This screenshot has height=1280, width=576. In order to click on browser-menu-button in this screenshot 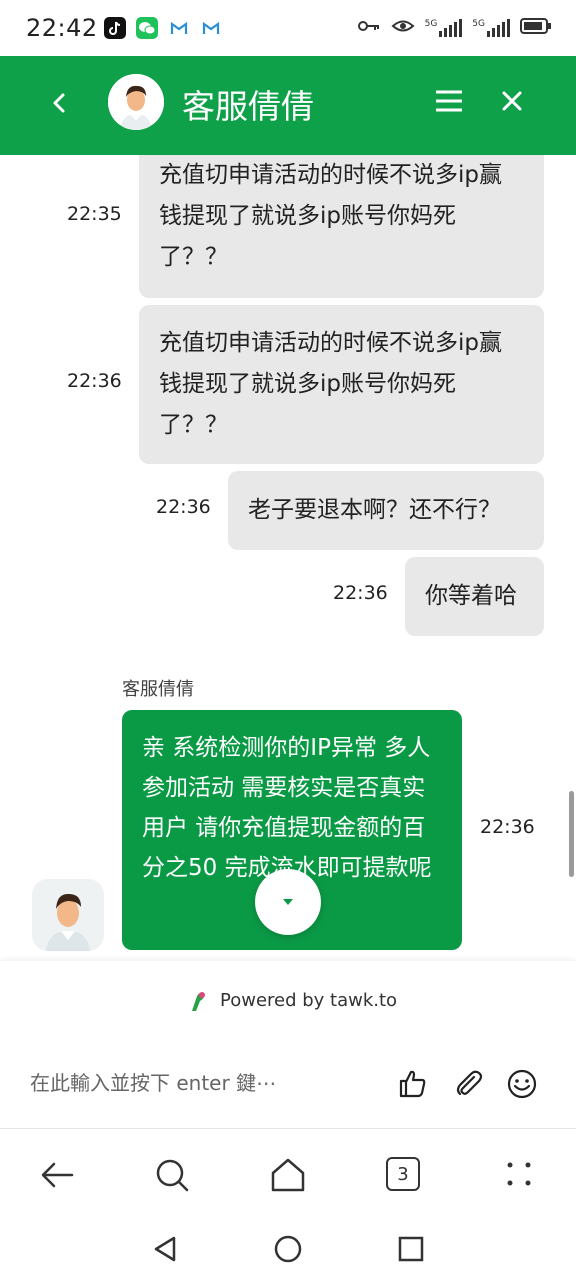, I will do `click(520, 1175)`.